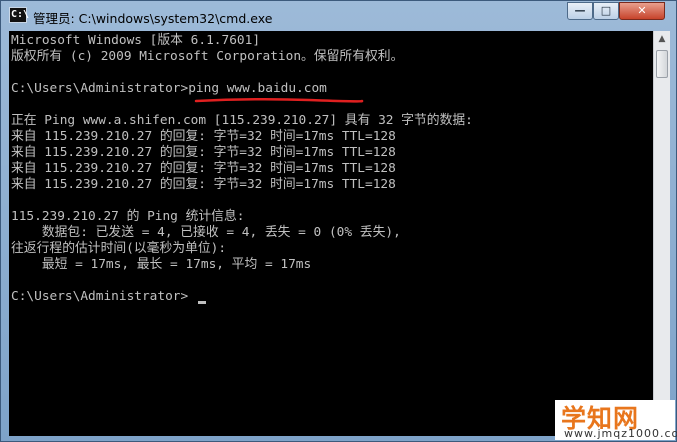 Image resolution: width=677 pixels, height=442 pixels. I want to click on close-button: ✕, so click(642, 11).